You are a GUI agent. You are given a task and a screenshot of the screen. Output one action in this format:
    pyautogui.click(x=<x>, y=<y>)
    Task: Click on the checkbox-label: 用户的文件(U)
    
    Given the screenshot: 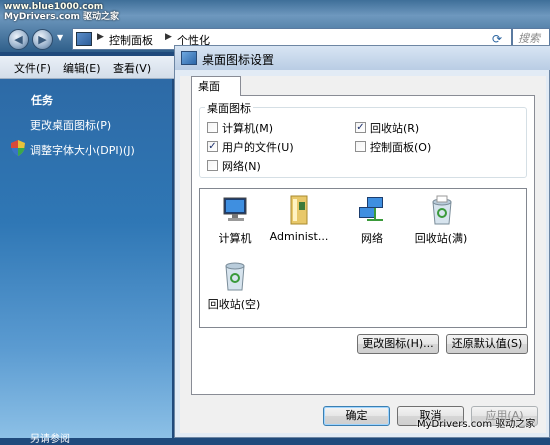 What is the action you would take?
    pyautogui.click(x=258, y=147)
    